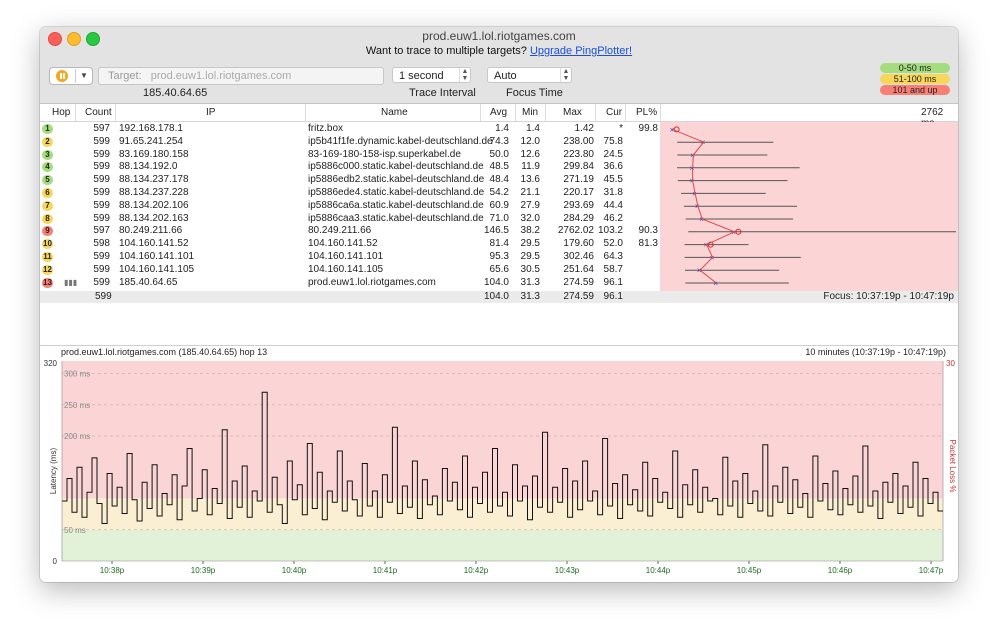  Describe the element at coordinates (496, 296) in the screenshot. I see `summary-avg: 104.0` at that location.